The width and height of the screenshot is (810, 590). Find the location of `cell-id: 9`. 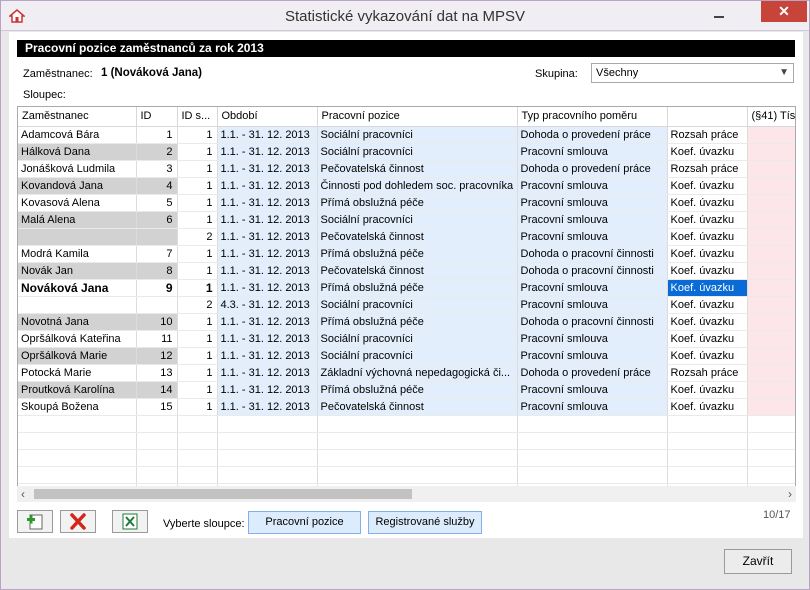

cell-id: 9 is located at coordinates (157, 288).